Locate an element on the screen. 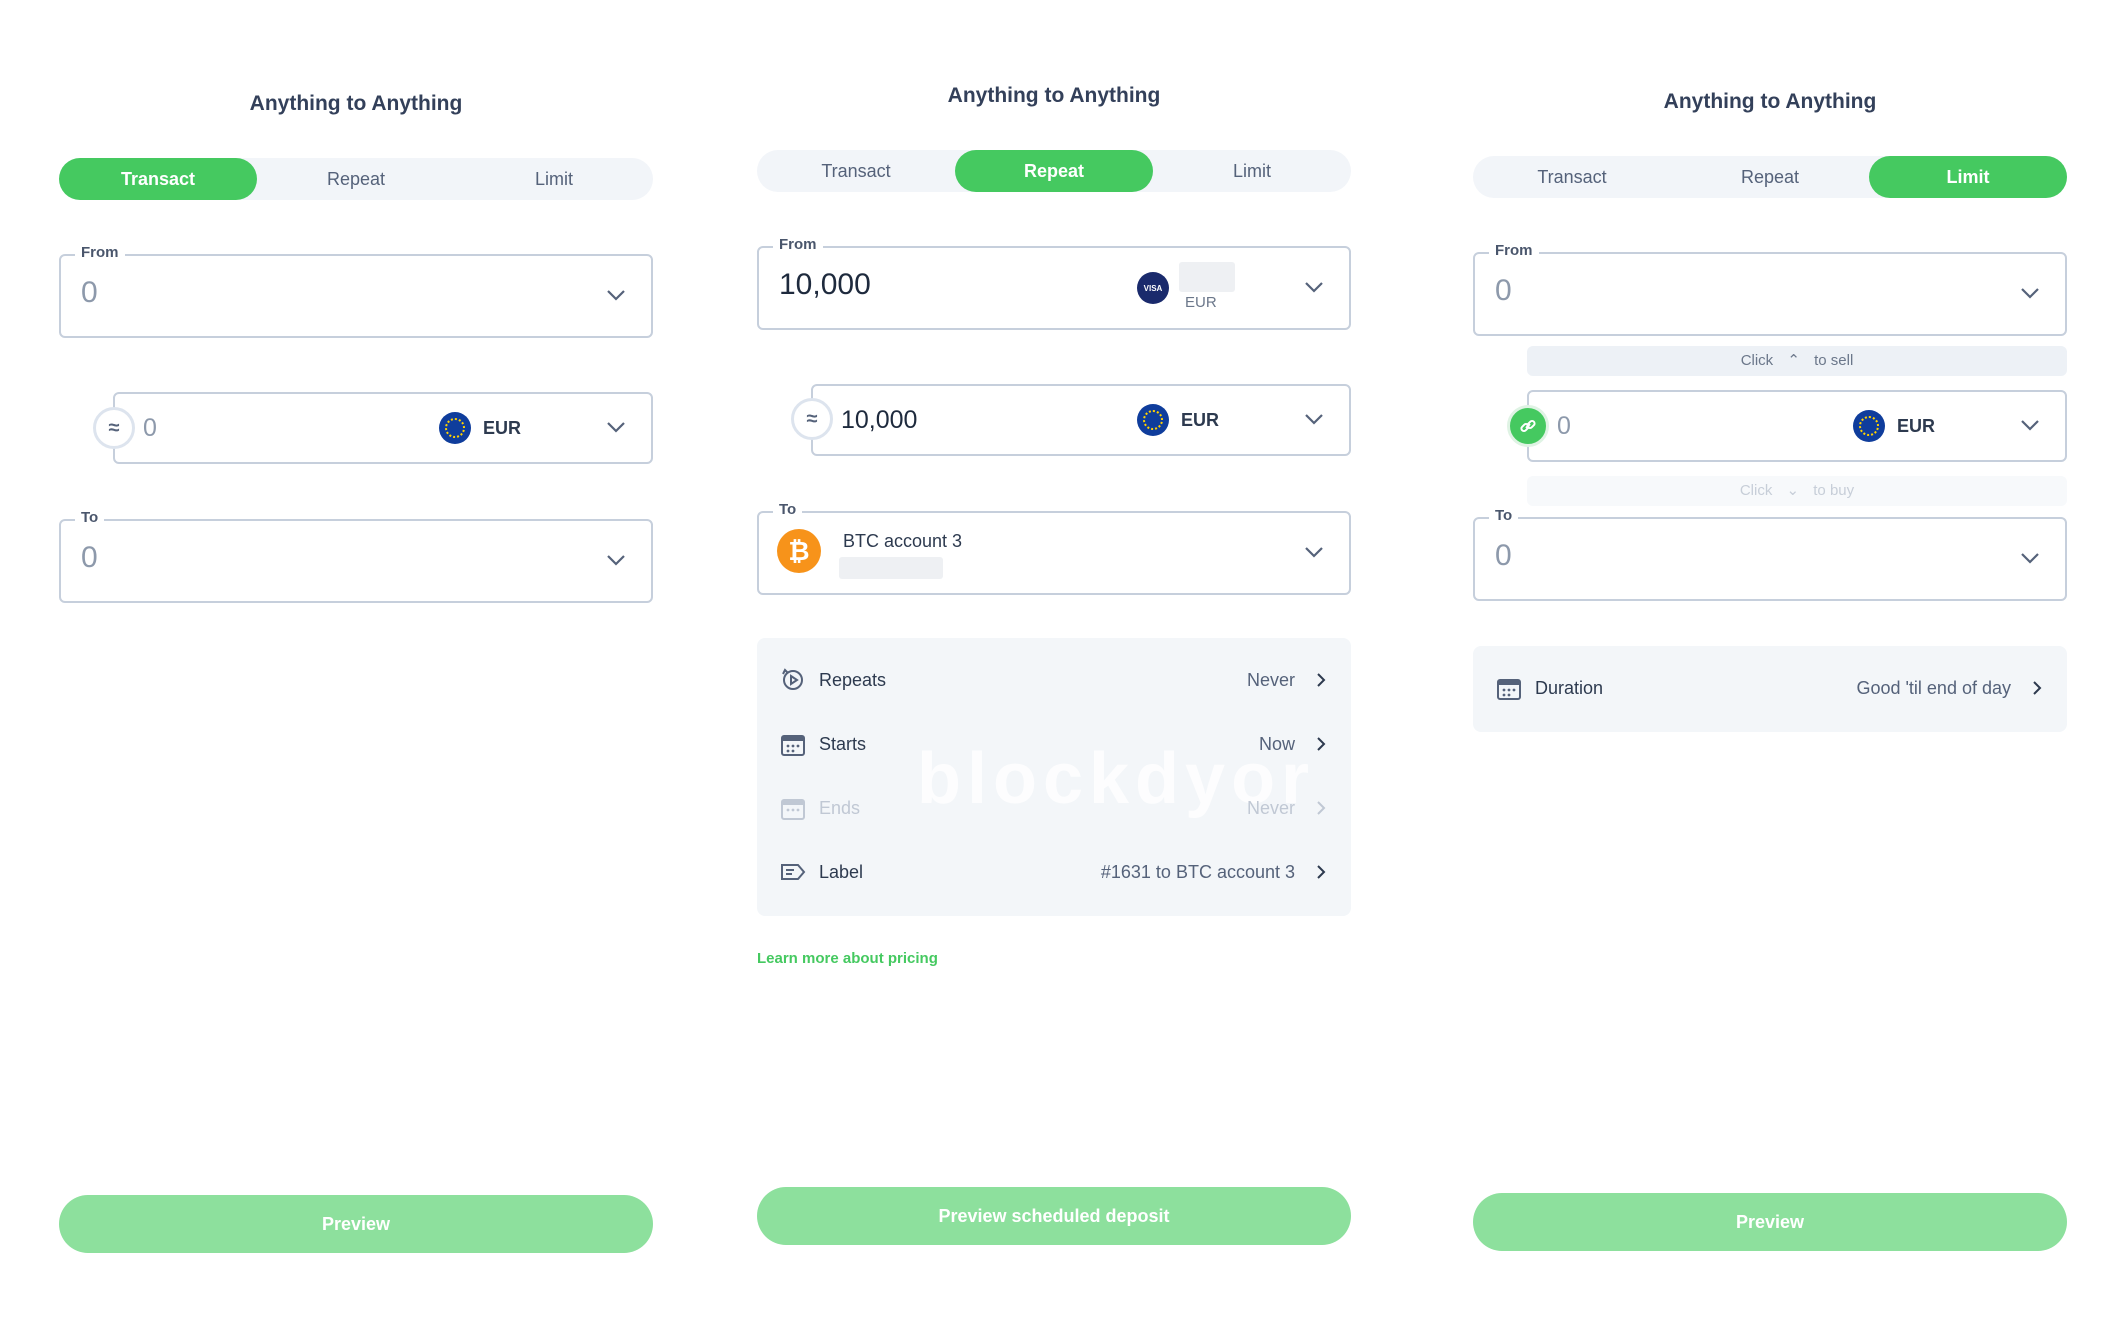 The height and width of the screenshot is (1337, 2127). label-label: Label is located at coordinates (841, 871).